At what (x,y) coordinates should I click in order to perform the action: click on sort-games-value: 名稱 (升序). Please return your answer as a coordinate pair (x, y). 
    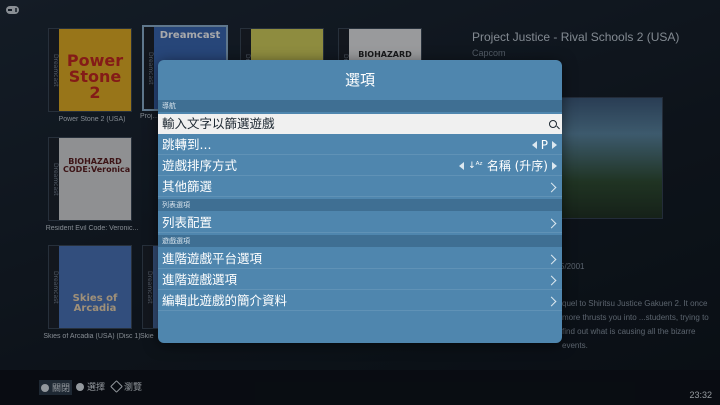
    Looking at the image, I should click on (517, 166).